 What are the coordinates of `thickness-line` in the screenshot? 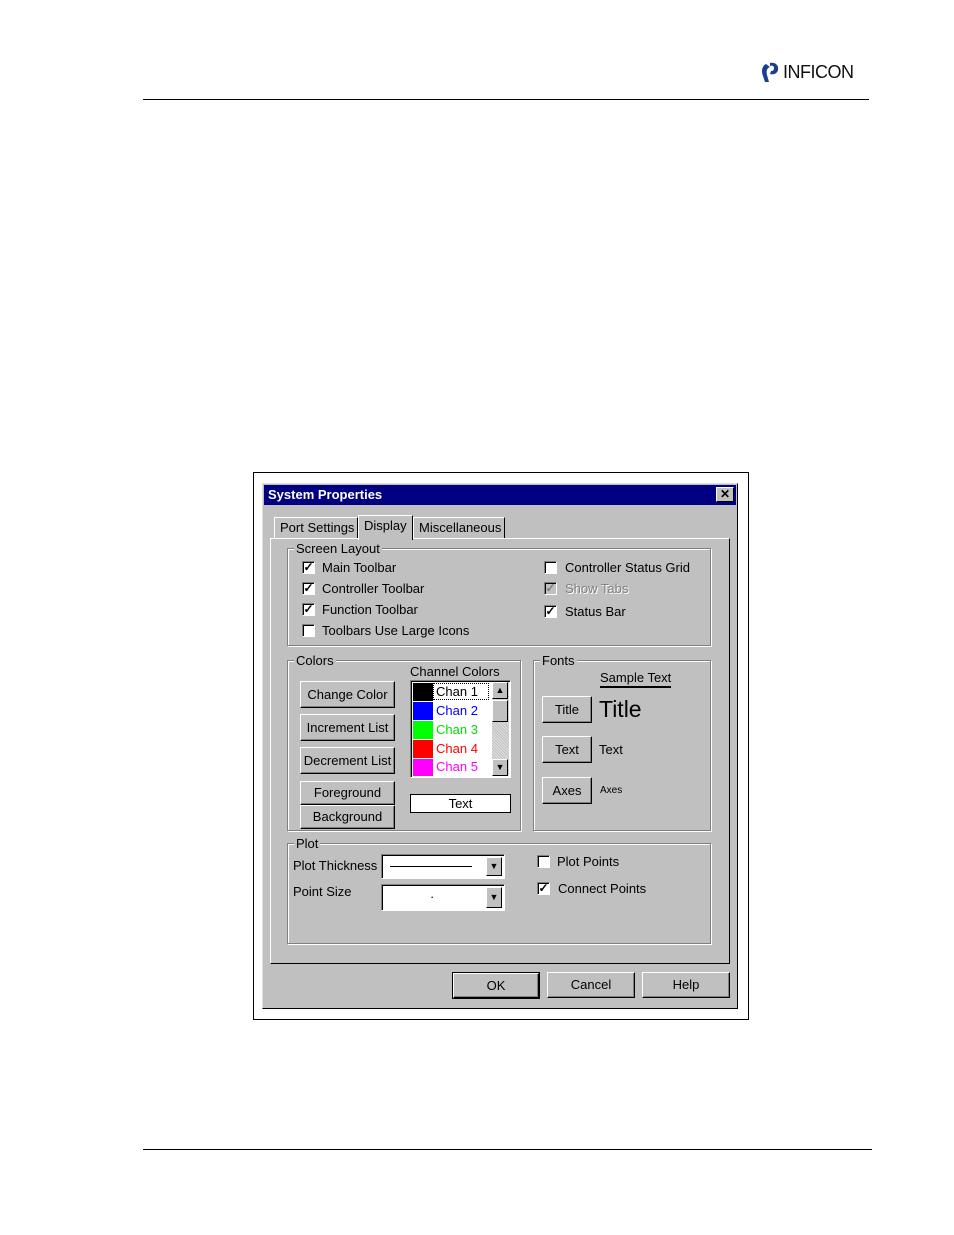 It's located at (431, 866).